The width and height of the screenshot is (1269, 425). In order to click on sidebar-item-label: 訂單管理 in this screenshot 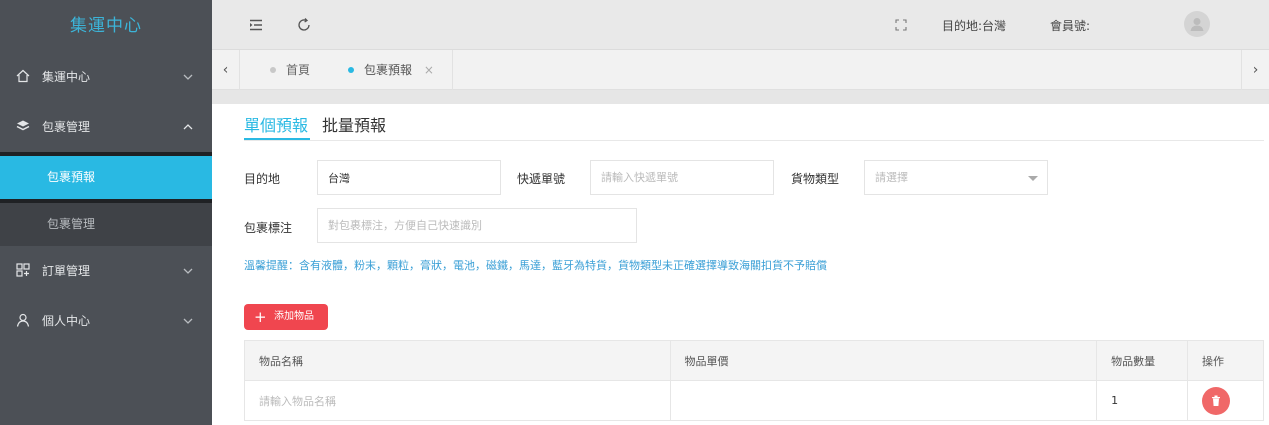, I will do `click(66, 271)`.